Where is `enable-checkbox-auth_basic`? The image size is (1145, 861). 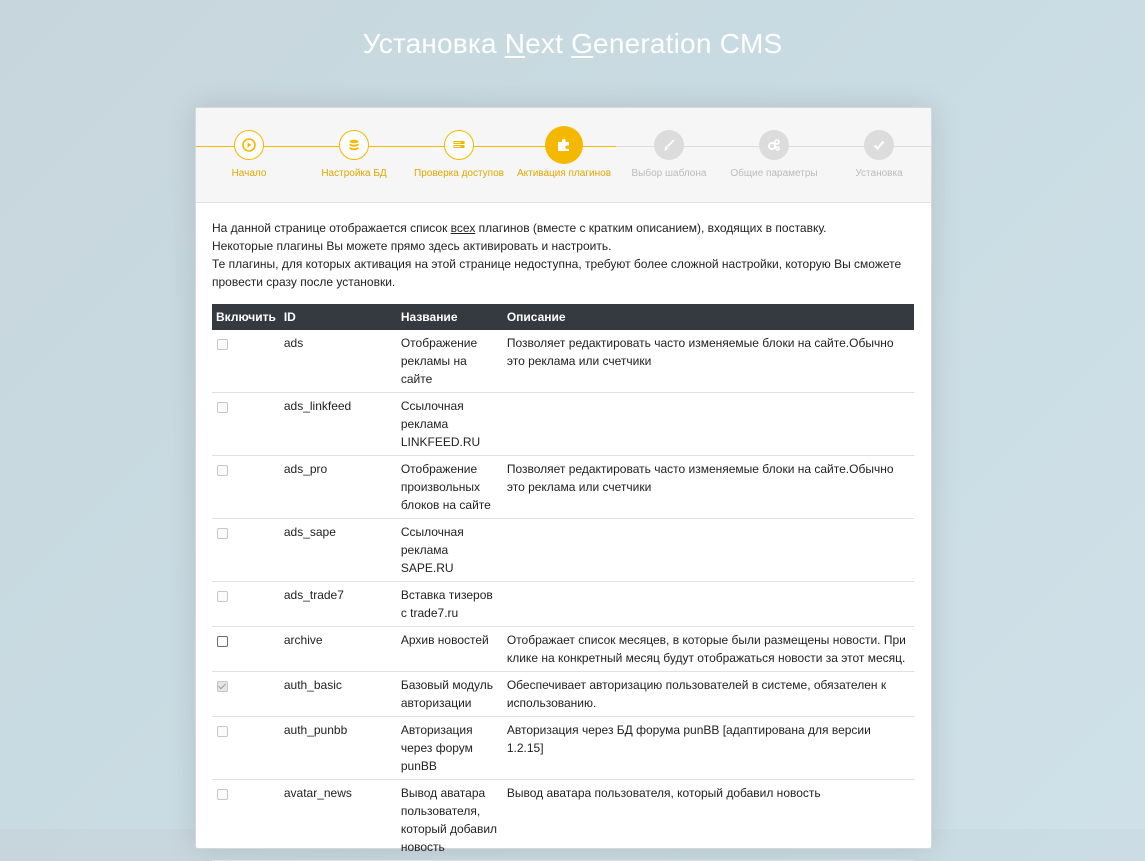
enable-checkbox-auth_basic is located at coordinates (222, 686).